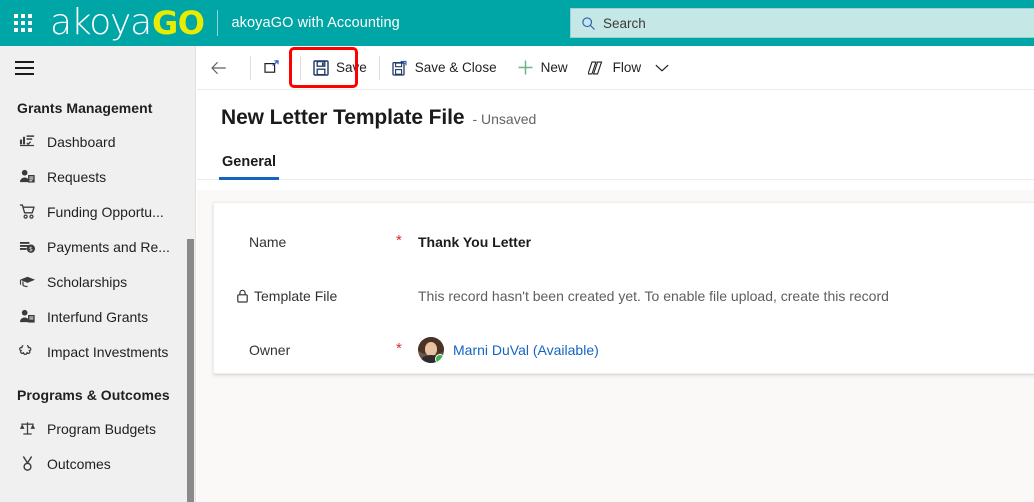 The image size is (1034, 502). I want to click on save-button: Save, so click(340, 68).